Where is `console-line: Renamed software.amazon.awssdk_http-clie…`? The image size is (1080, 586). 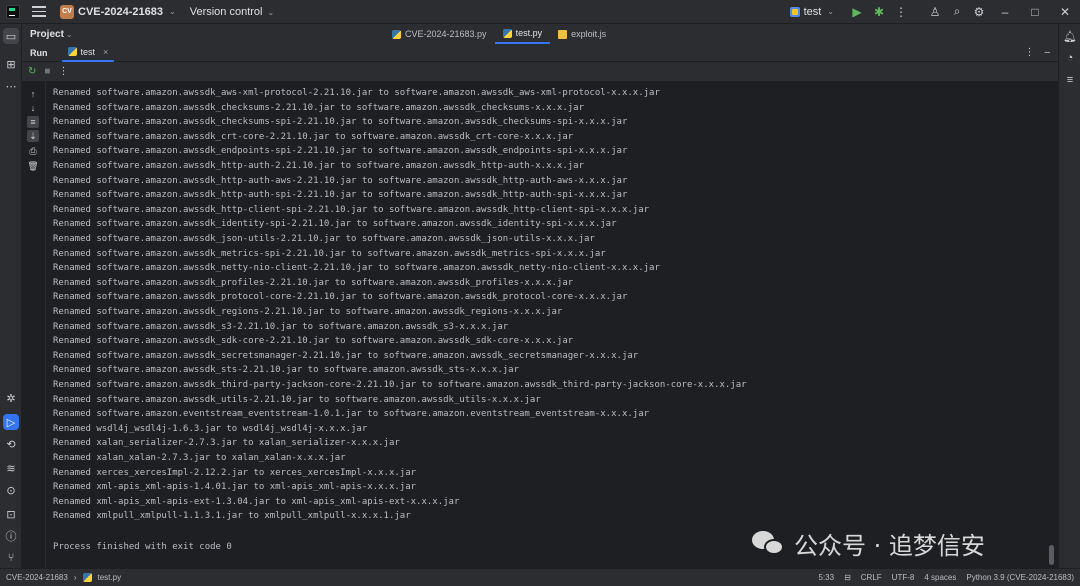 console-line: Renamed software.amazon.awssdk_http-clie… is located at coordinates (351, 209).